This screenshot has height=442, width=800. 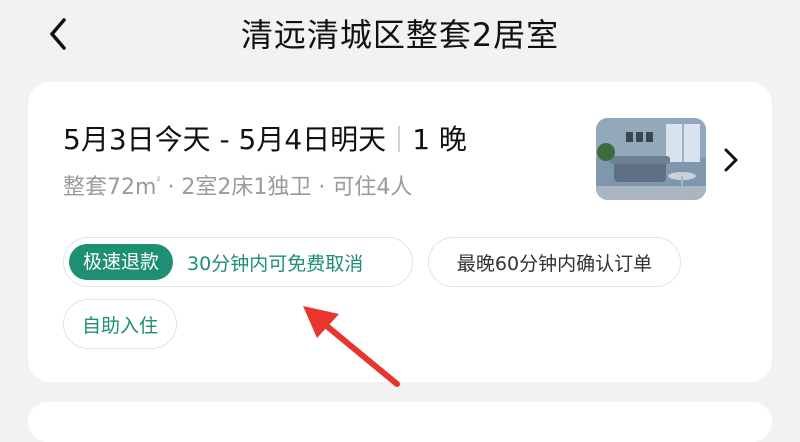 I want to click on next-card, so click(x=400, y=422).